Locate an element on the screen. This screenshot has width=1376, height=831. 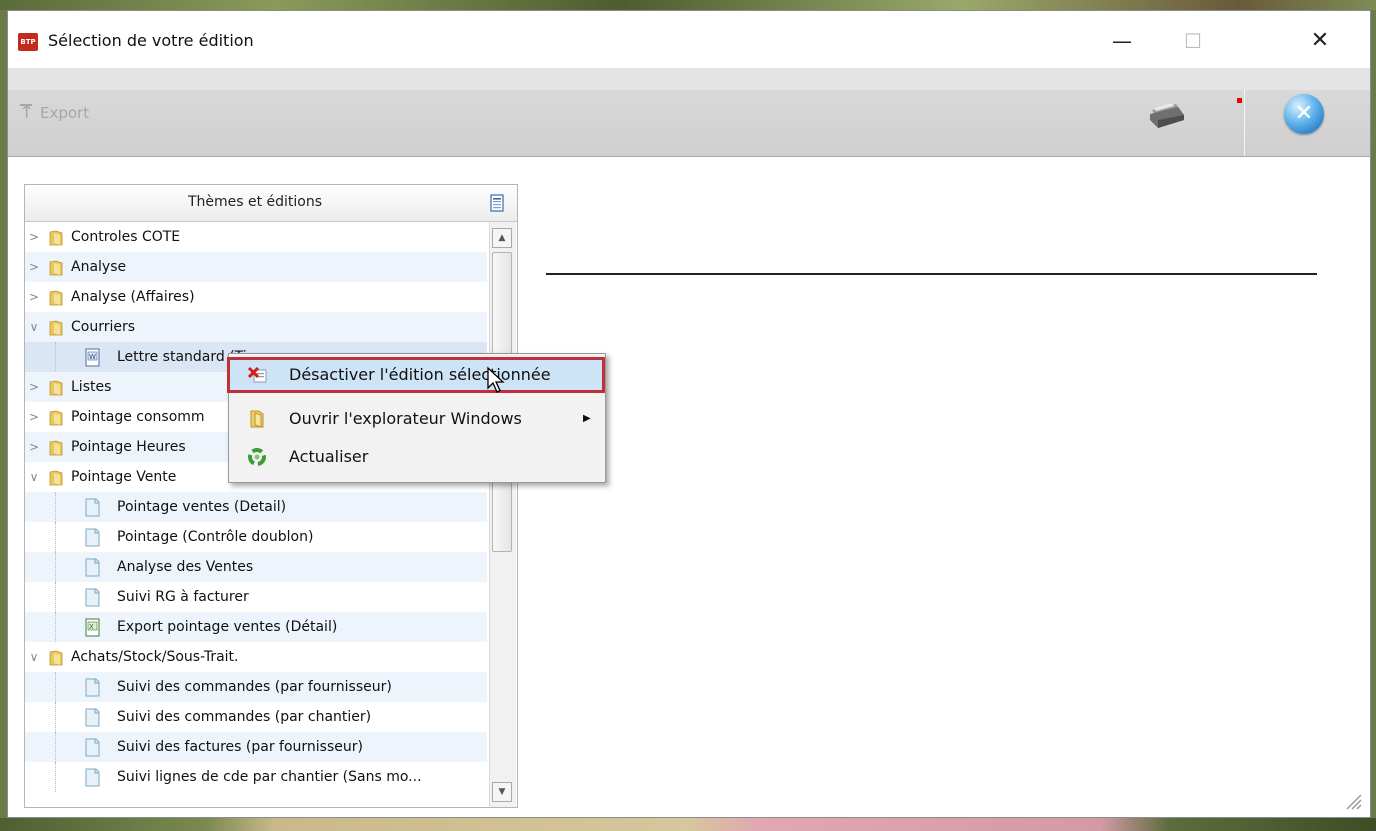
deactivate-icon is located at coordinates (257, 374).